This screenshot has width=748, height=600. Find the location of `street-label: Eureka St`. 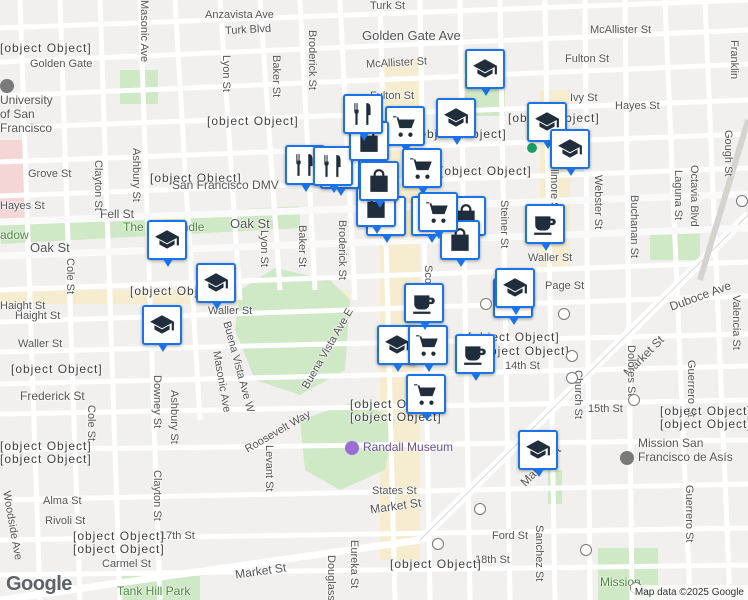

street-label: Eureka St is located at coordinates (354, 564).